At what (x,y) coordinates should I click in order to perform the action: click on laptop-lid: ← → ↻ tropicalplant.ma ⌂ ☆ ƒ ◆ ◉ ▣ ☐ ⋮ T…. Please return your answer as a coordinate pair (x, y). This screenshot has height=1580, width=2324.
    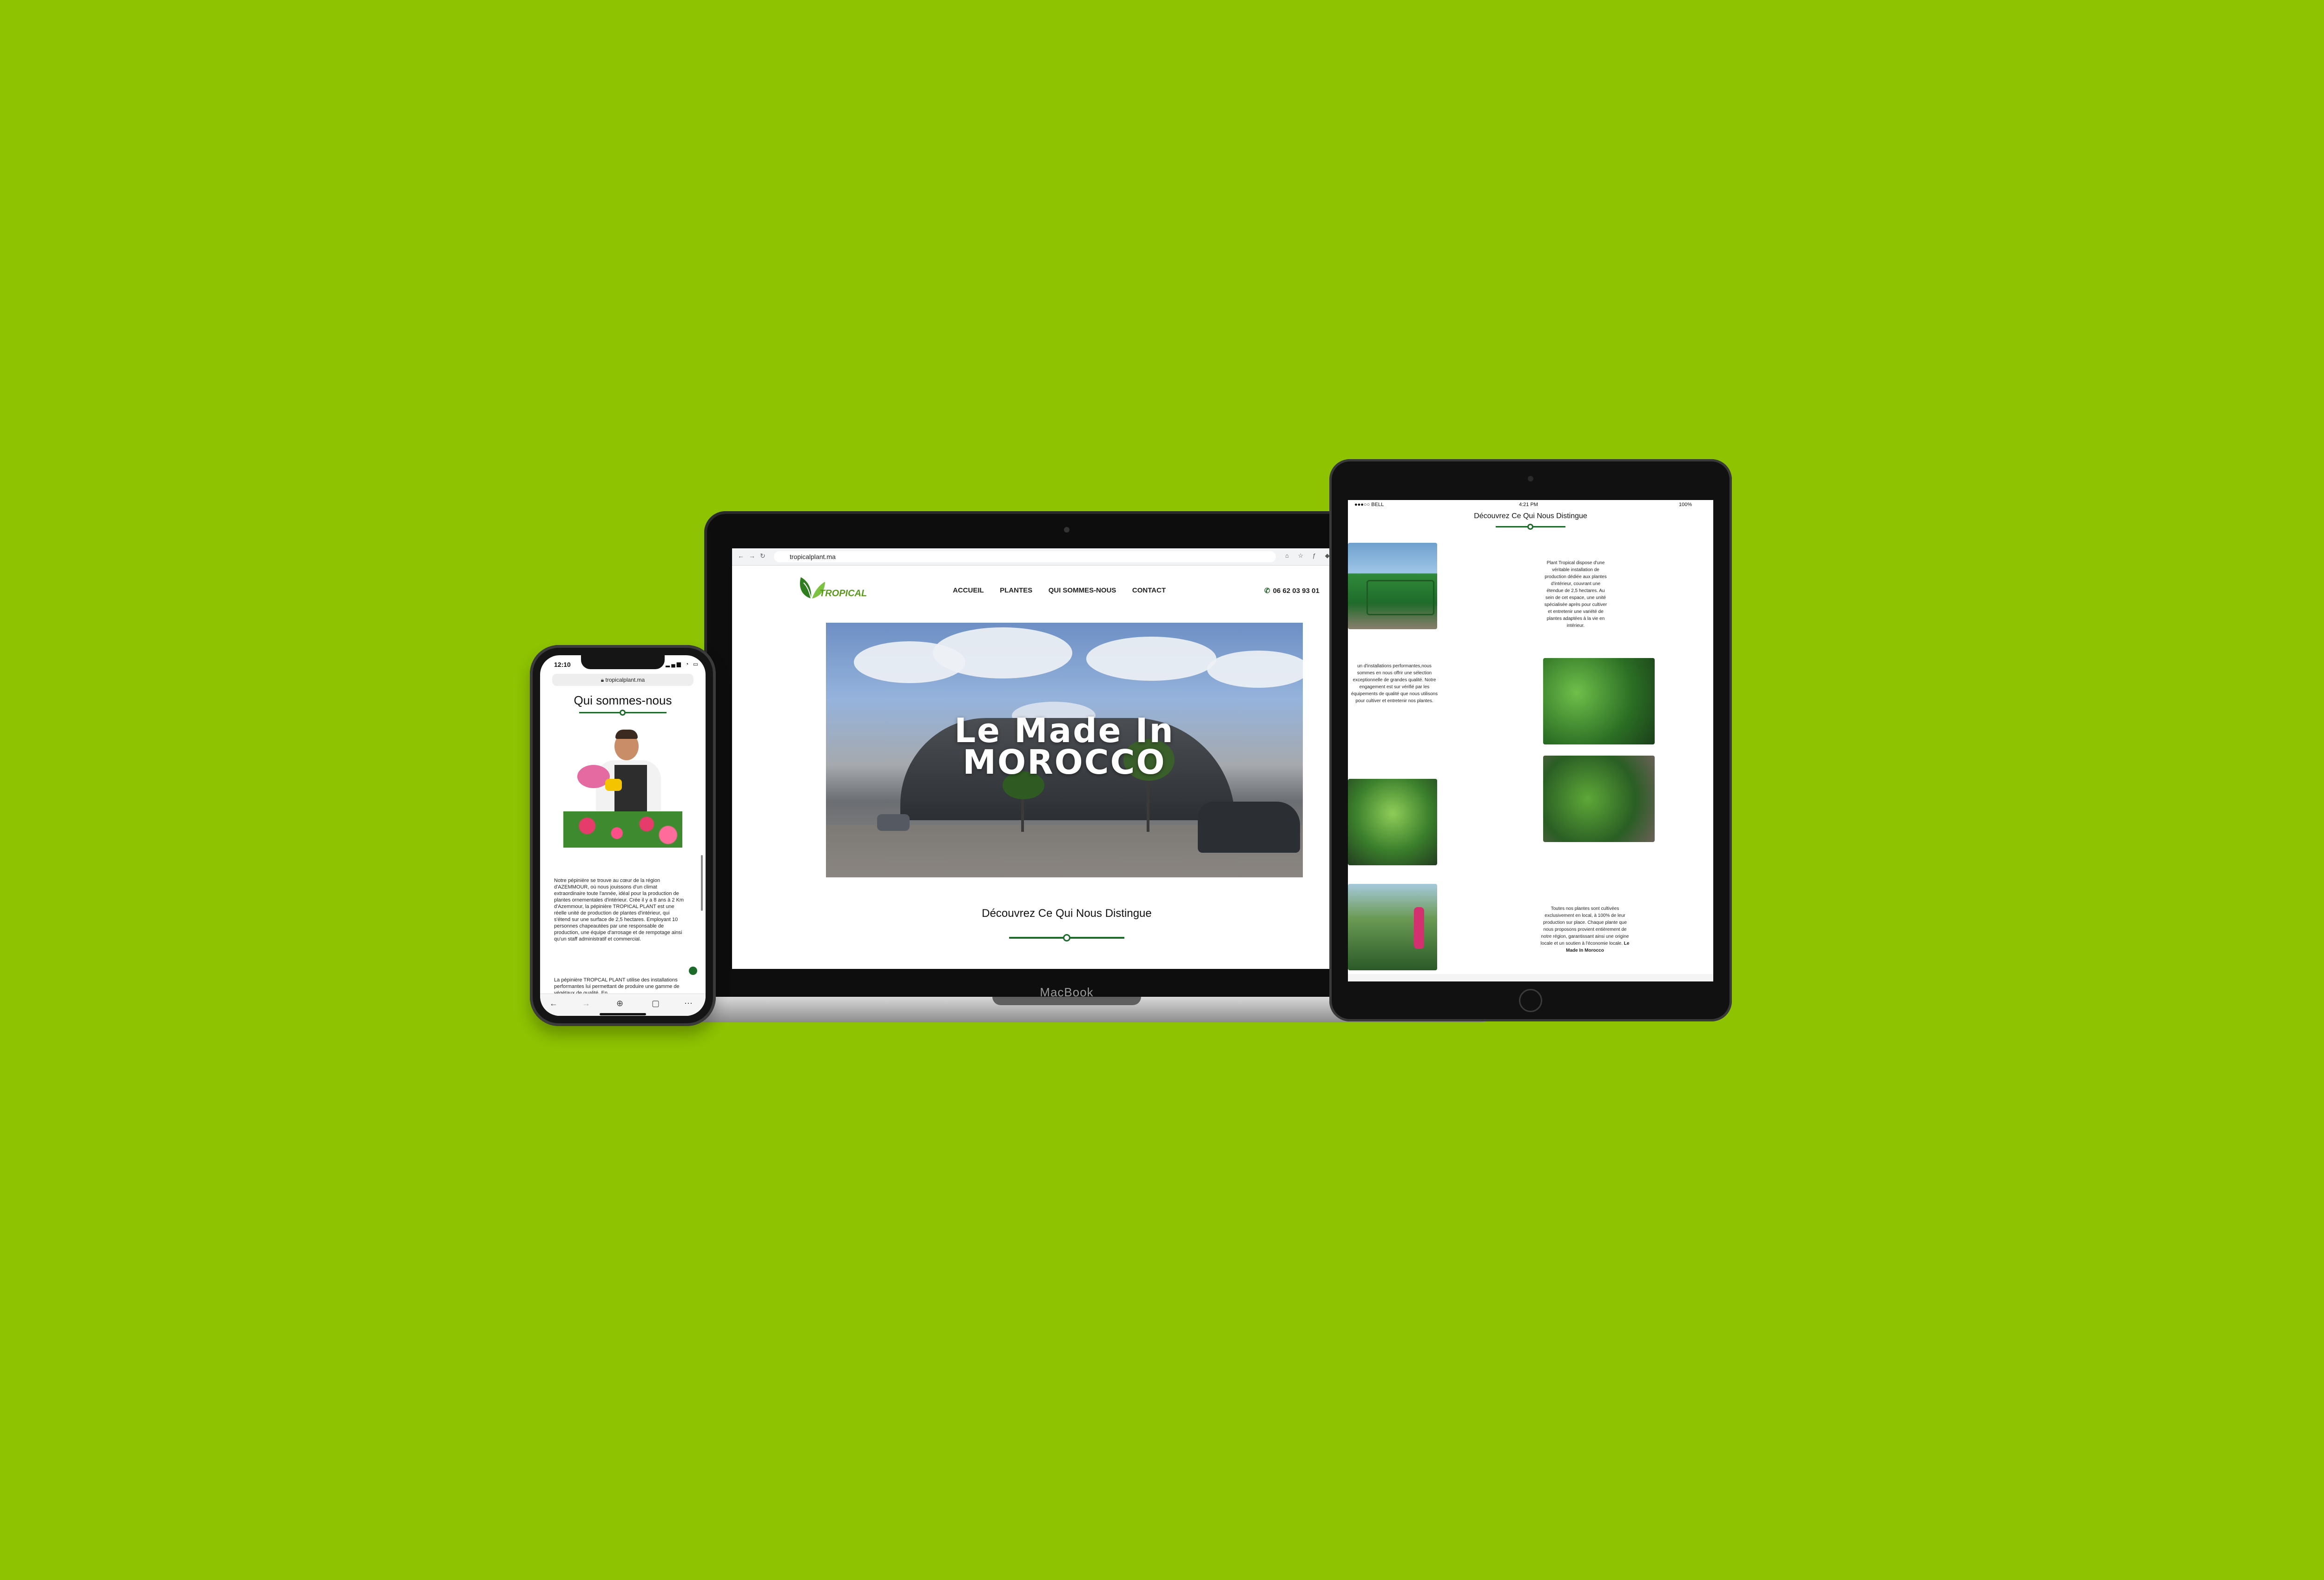
    Looking at the image, I should click on (1066, 757).